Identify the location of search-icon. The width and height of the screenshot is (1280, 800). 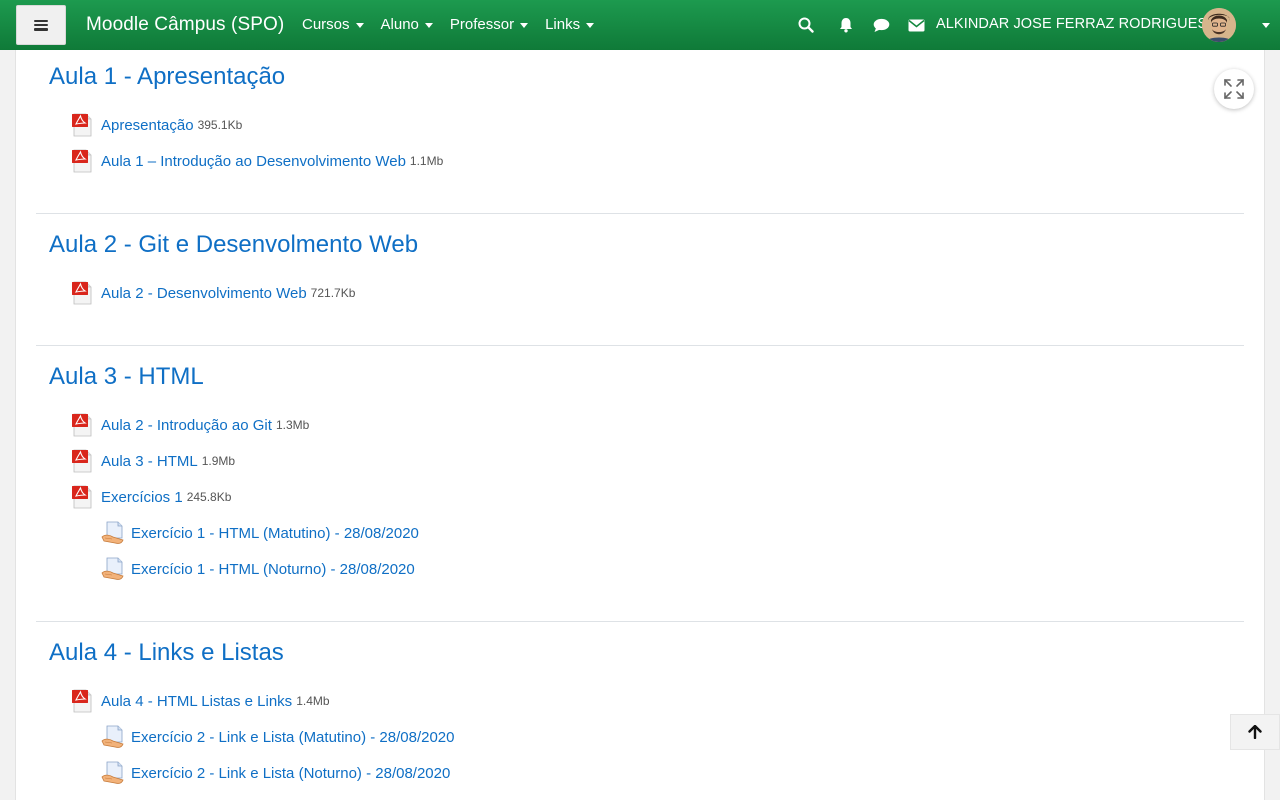
(806, 25).